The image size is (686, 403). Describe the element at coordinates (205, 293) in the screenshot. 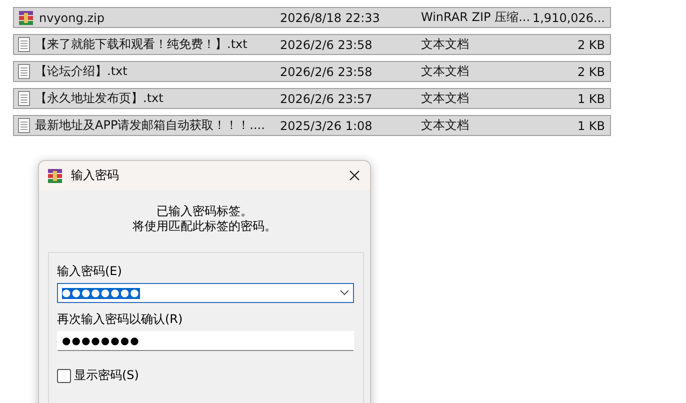

I see `password-combo: ●●●●●●●●` at that location.